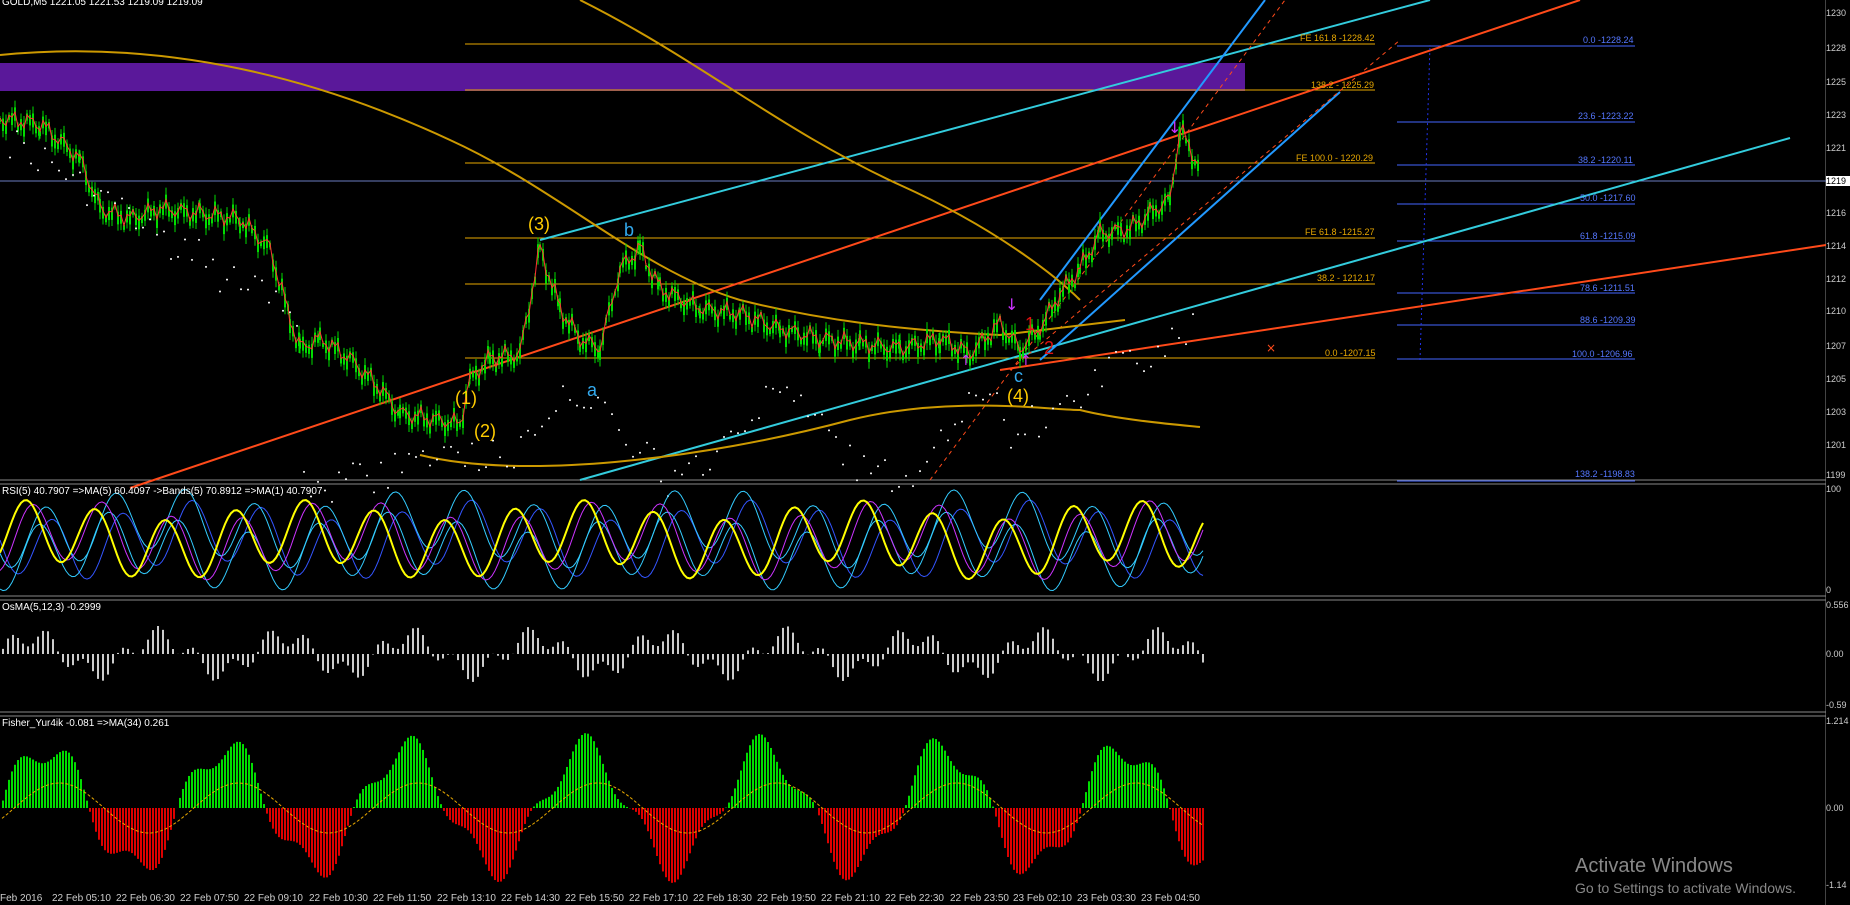 This screenshot has height=905, width=1850. What do you see at coordinates (466, 898) in the screenshot?
I see `time-axis-label: 22 Feb 13:10` at bounding box center [466, 898].